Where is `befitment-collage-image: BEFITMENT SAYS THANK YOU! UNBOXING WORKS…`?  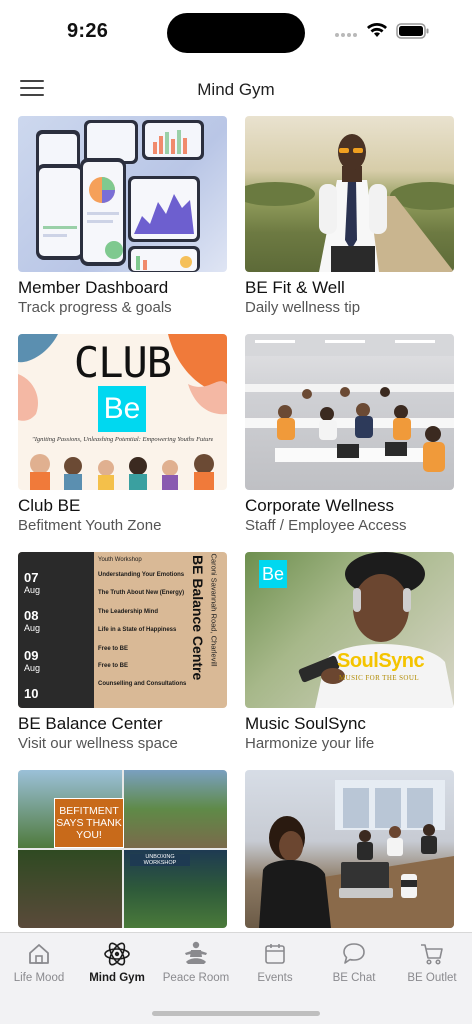 befitment-collage-image: BEFITMENT SAYS THANK YOU! UNBOXING WORKS… is located at coordinates (122, 849).